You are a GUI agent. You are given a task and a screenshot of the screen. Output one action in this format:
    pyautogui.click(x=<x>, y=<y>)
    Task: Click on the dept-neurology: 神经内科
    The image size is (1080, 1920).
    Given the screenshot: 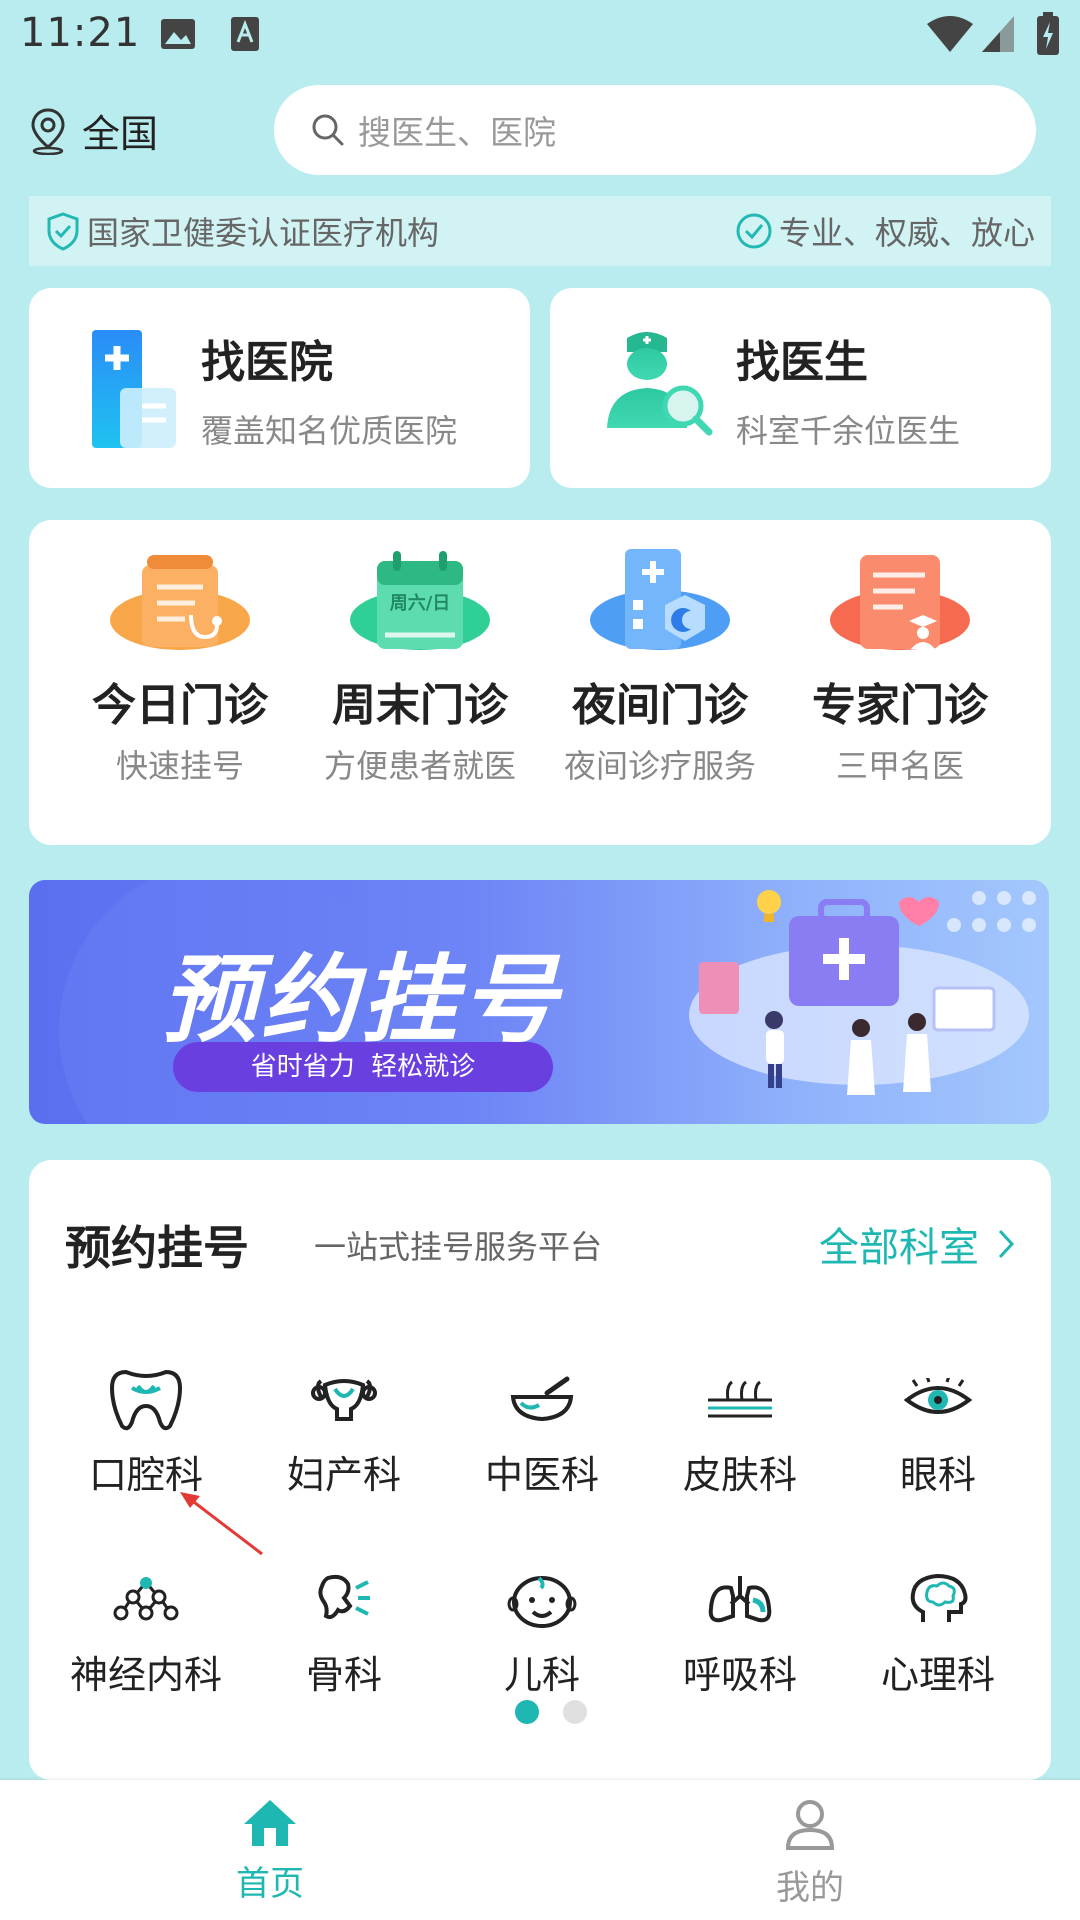 What is the action you would take?
    pyautogui.click(x=146, y=1629)
    